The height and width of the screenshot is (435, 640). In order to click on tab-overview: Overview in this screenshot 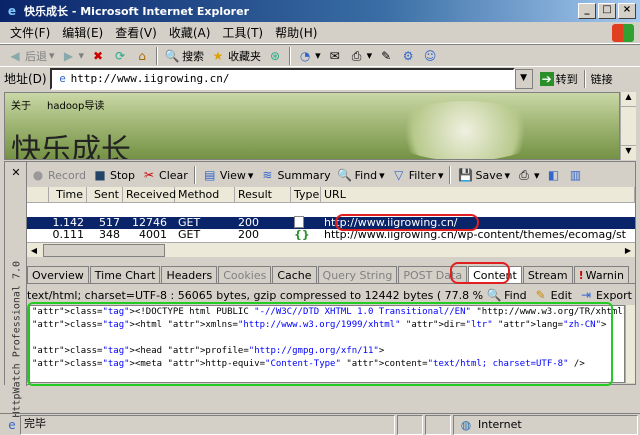, I will do `click(58, 274)`.